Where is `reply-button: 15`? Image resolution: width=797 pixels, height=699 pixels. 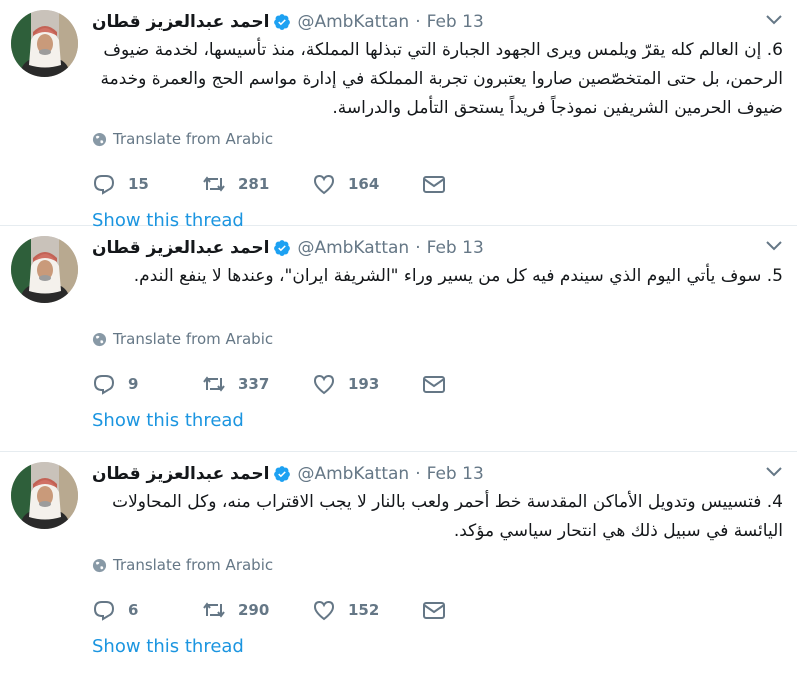
reply-button: 15 is located at coordinates (147, 184).